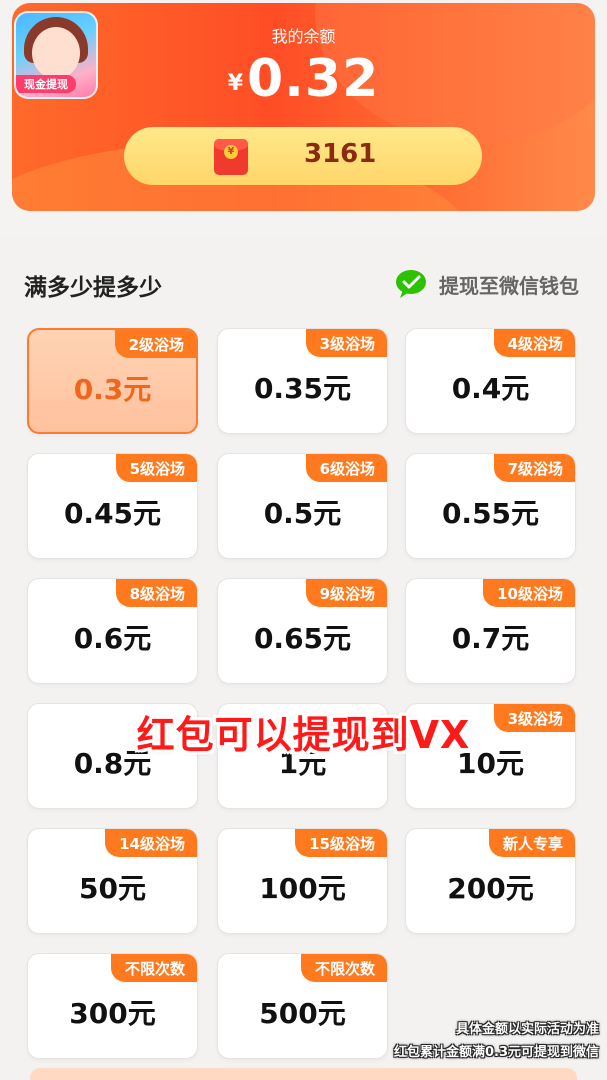 The width and height of the screenshot is (607, 1080). I want to click on withdraw-option: 5级浴场 0.45元, so click(112, 506).